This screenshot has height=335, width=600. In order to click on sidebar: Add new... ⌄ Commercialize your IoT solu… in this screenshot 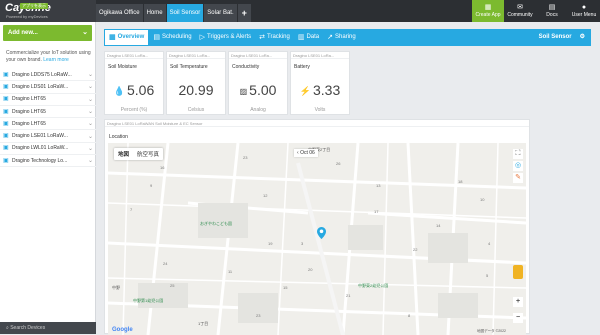, I will do `click(48, 178)`.